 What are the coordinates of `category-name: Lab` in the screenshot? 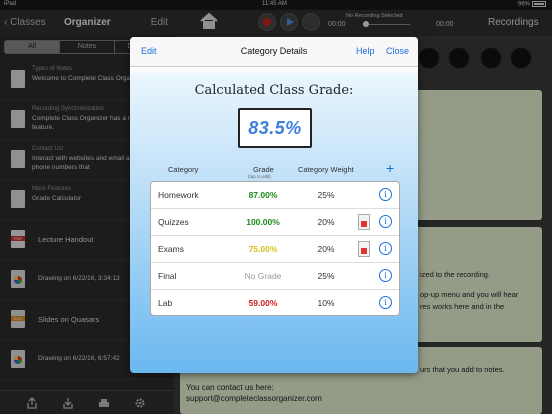 It's located at (165, 303).